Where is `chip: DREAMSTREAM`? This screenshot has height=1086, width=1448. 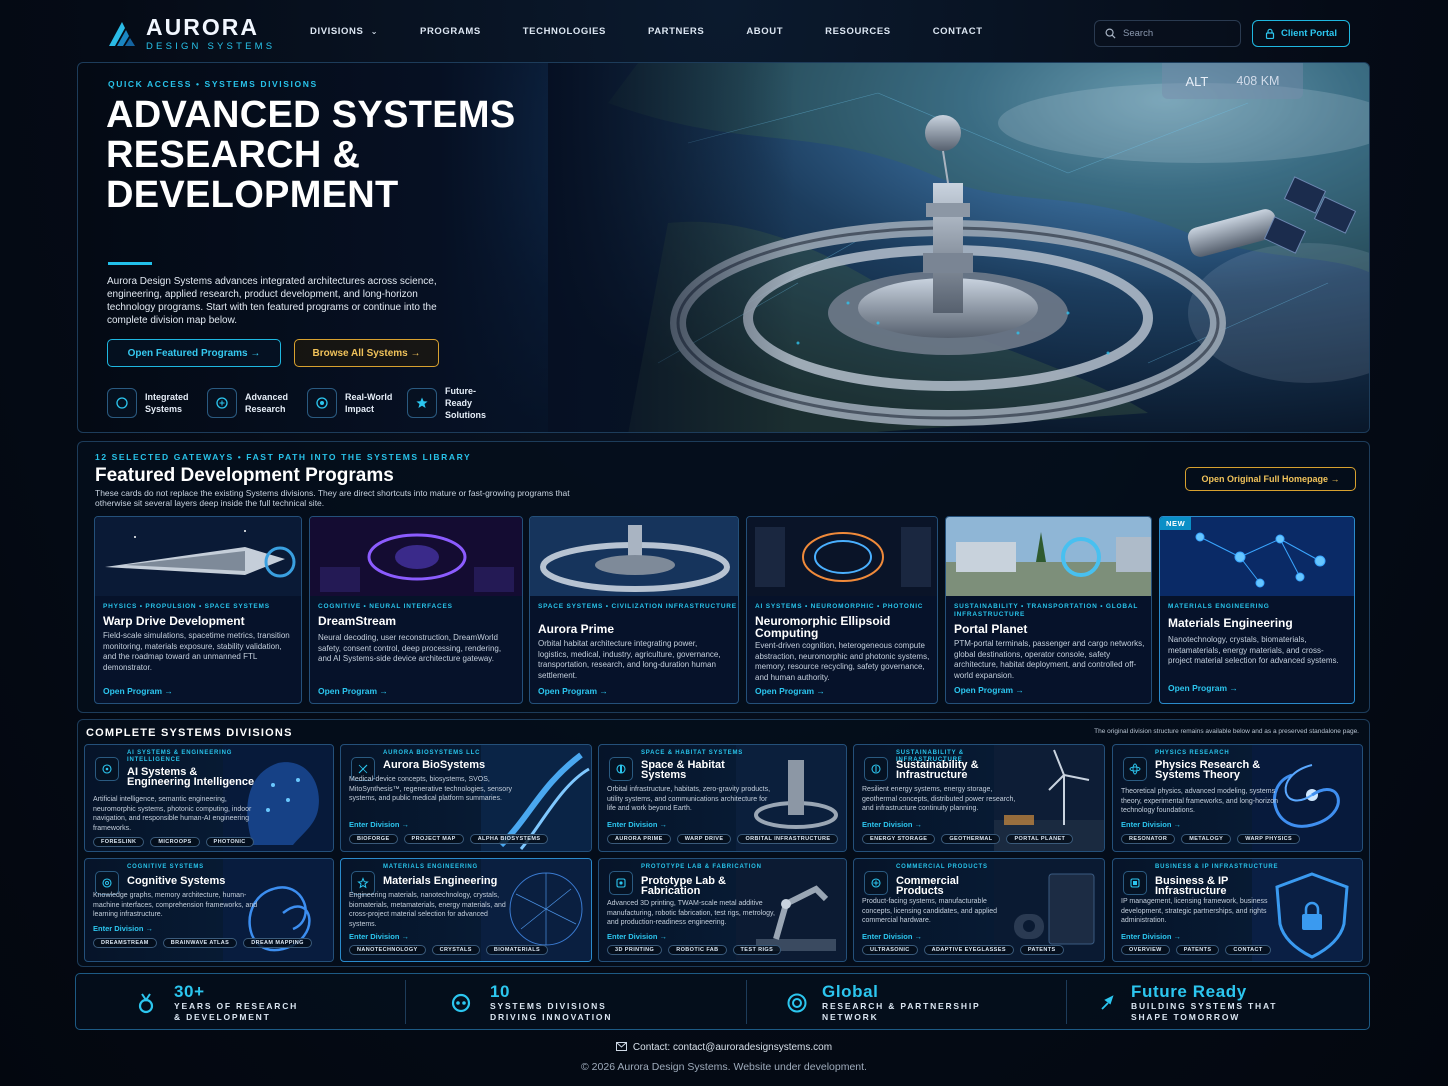 chip: DREAMSTREAM is located at coordinates (125, 943).